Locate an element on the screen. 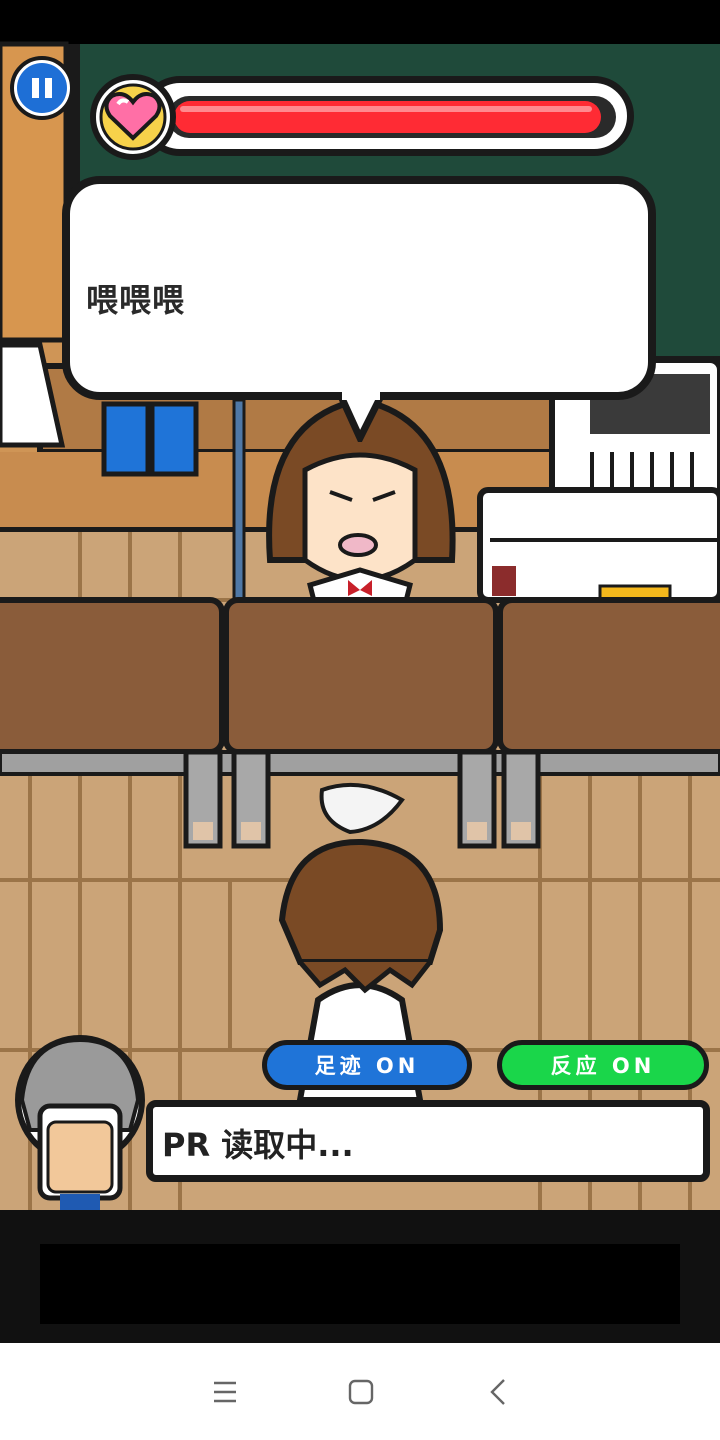  footprint-toggle-button: 足迹 ON is located at coordinates (367, 1065).